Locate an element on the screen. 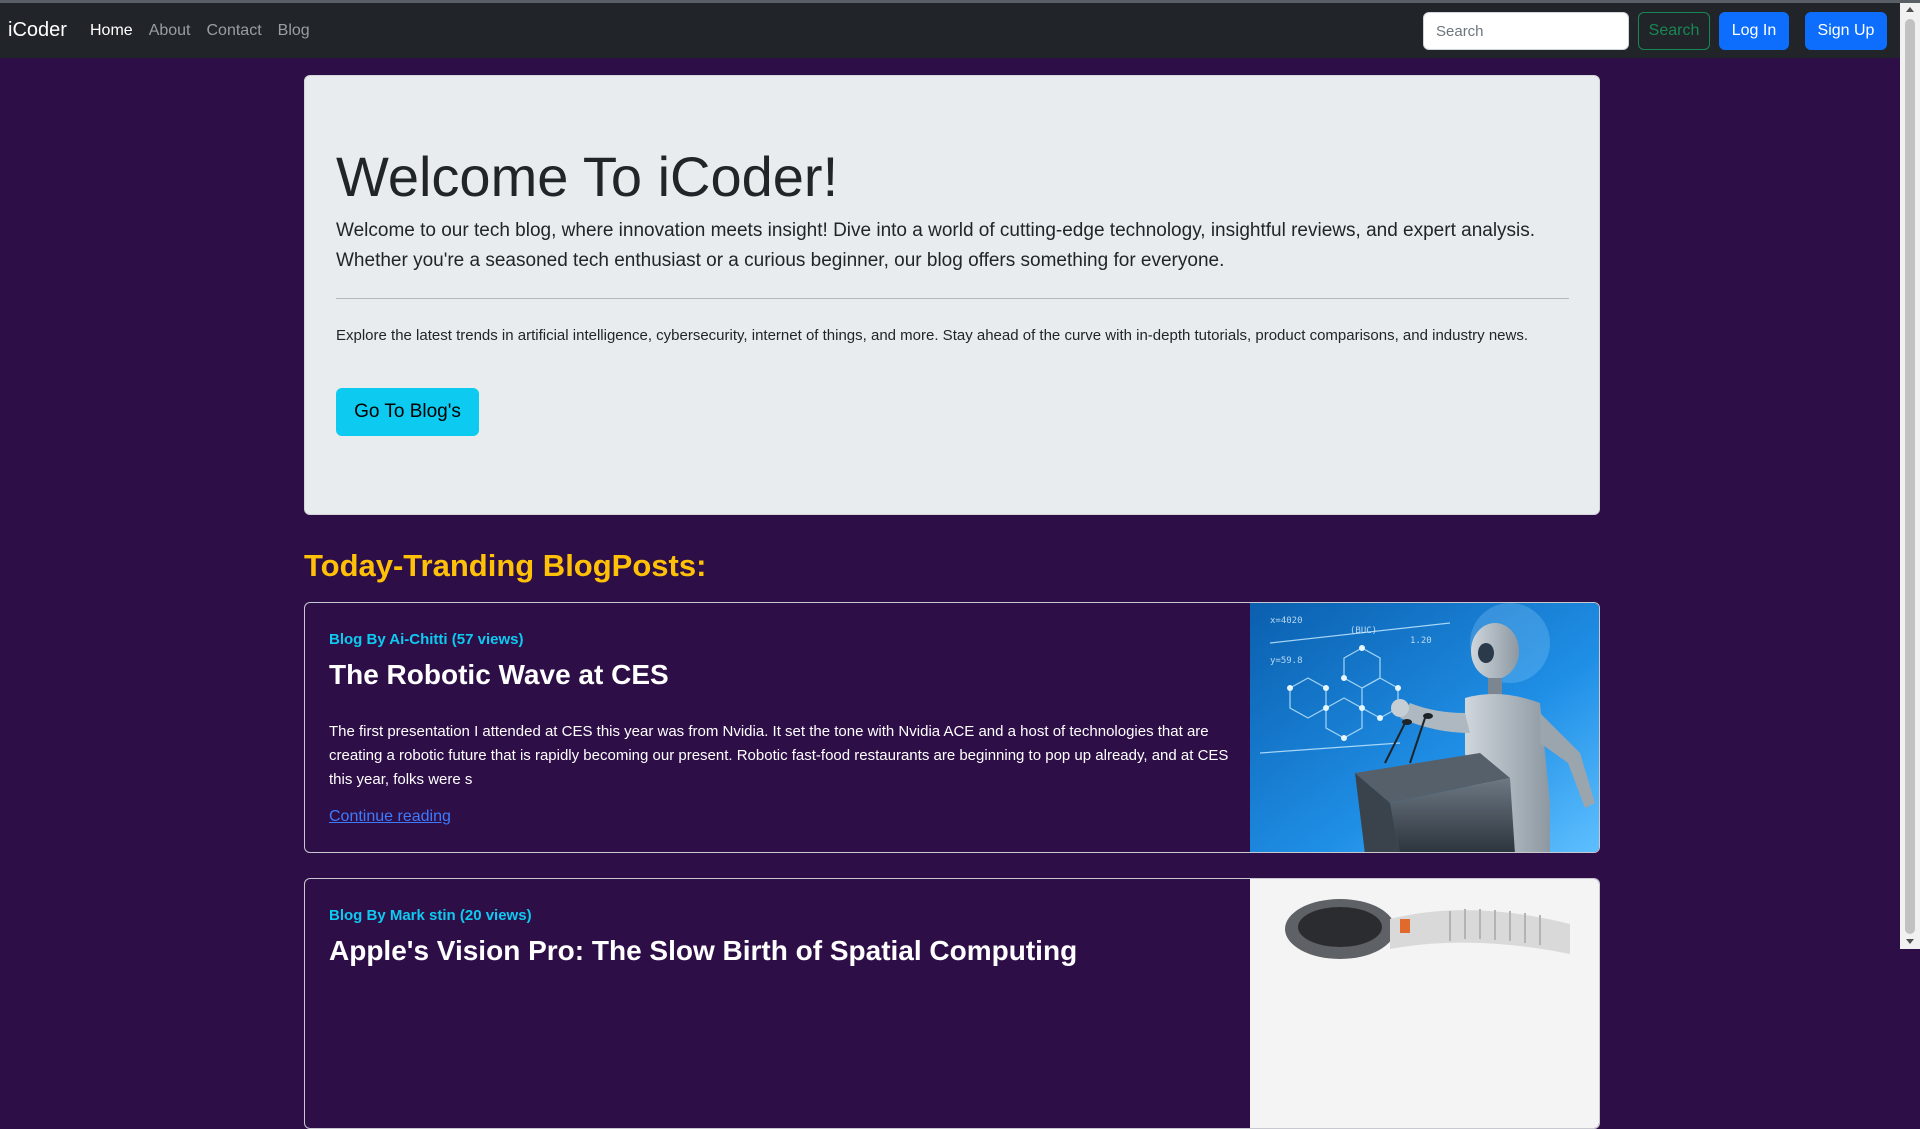 The height and width of the screenshot is (1129, 1920). go-to-blogs-button: Go To Blog's is located at coordinates (407, 412).